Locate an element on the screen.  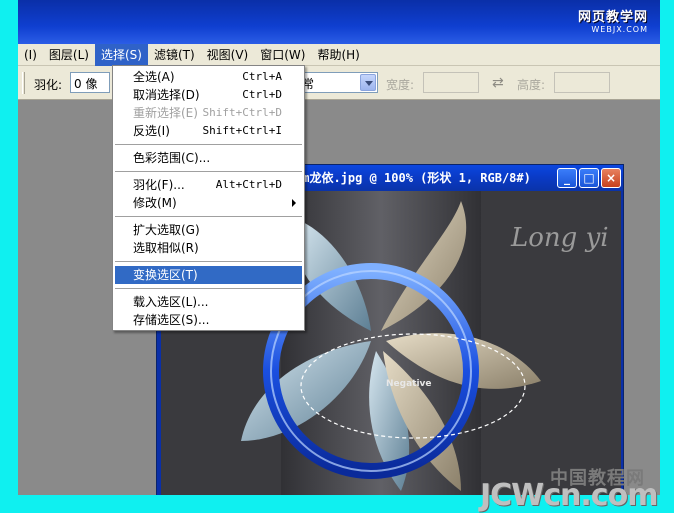
menu-filter: 滤镜(T) is located at coordinates (174, 55).